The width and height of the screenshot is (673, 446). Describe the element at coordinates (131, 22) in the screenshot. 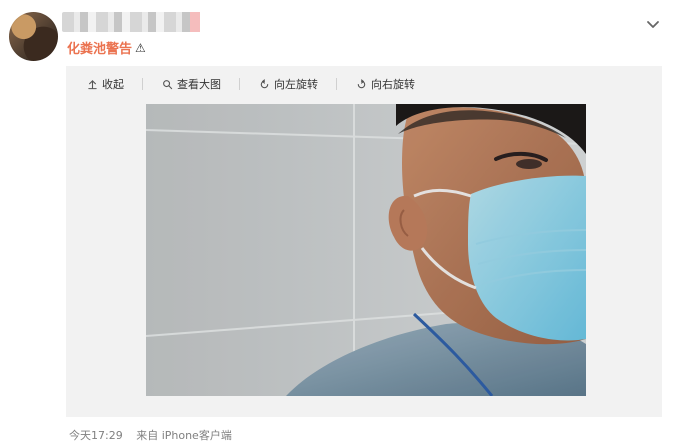

I see `blurred-username` at that location.